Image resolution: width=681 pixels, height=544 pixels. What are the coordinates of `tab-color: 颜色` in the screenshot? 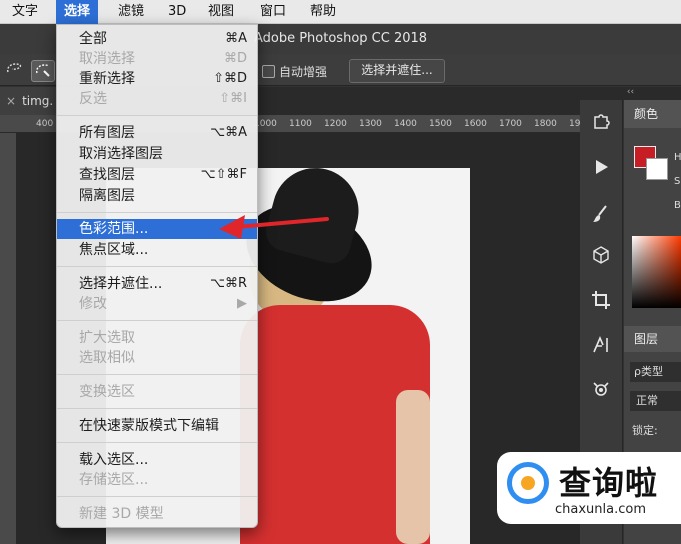 It's located at (652, 114).